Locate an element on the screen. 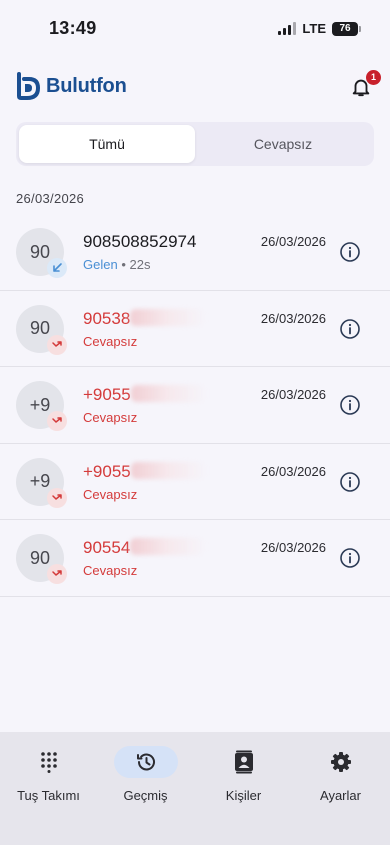 This screenshot has height=845, width=390. battery-icon: 76 is located at coordinates (346, 28).